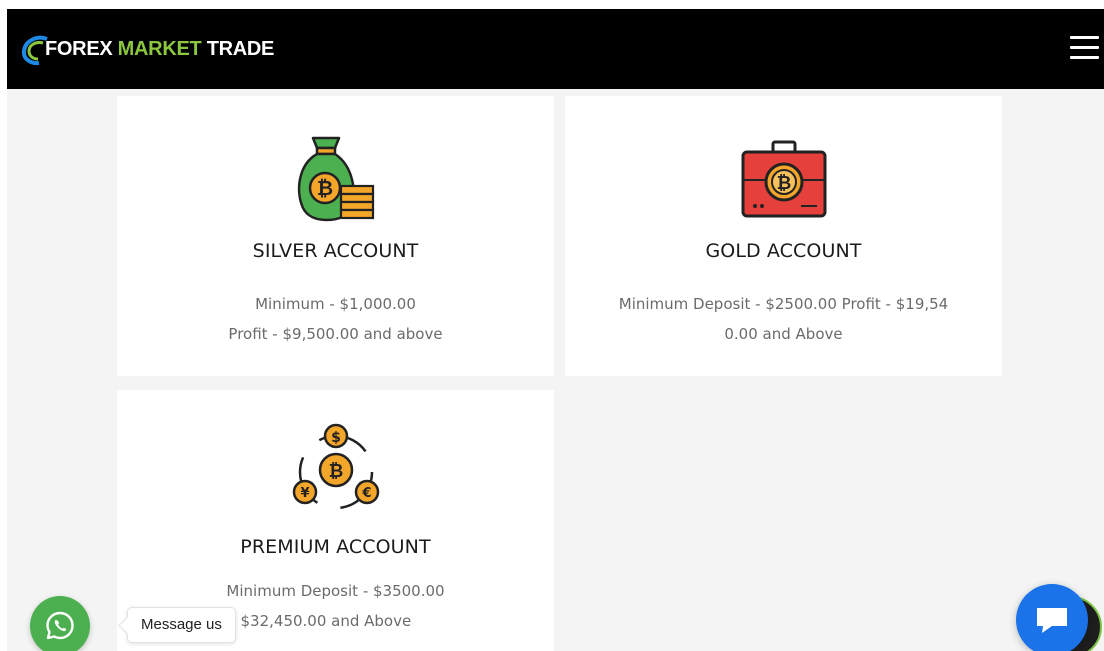 The image size is (1104, 651). I want to click on hamburger-menu-icon, so click(1084, 48).